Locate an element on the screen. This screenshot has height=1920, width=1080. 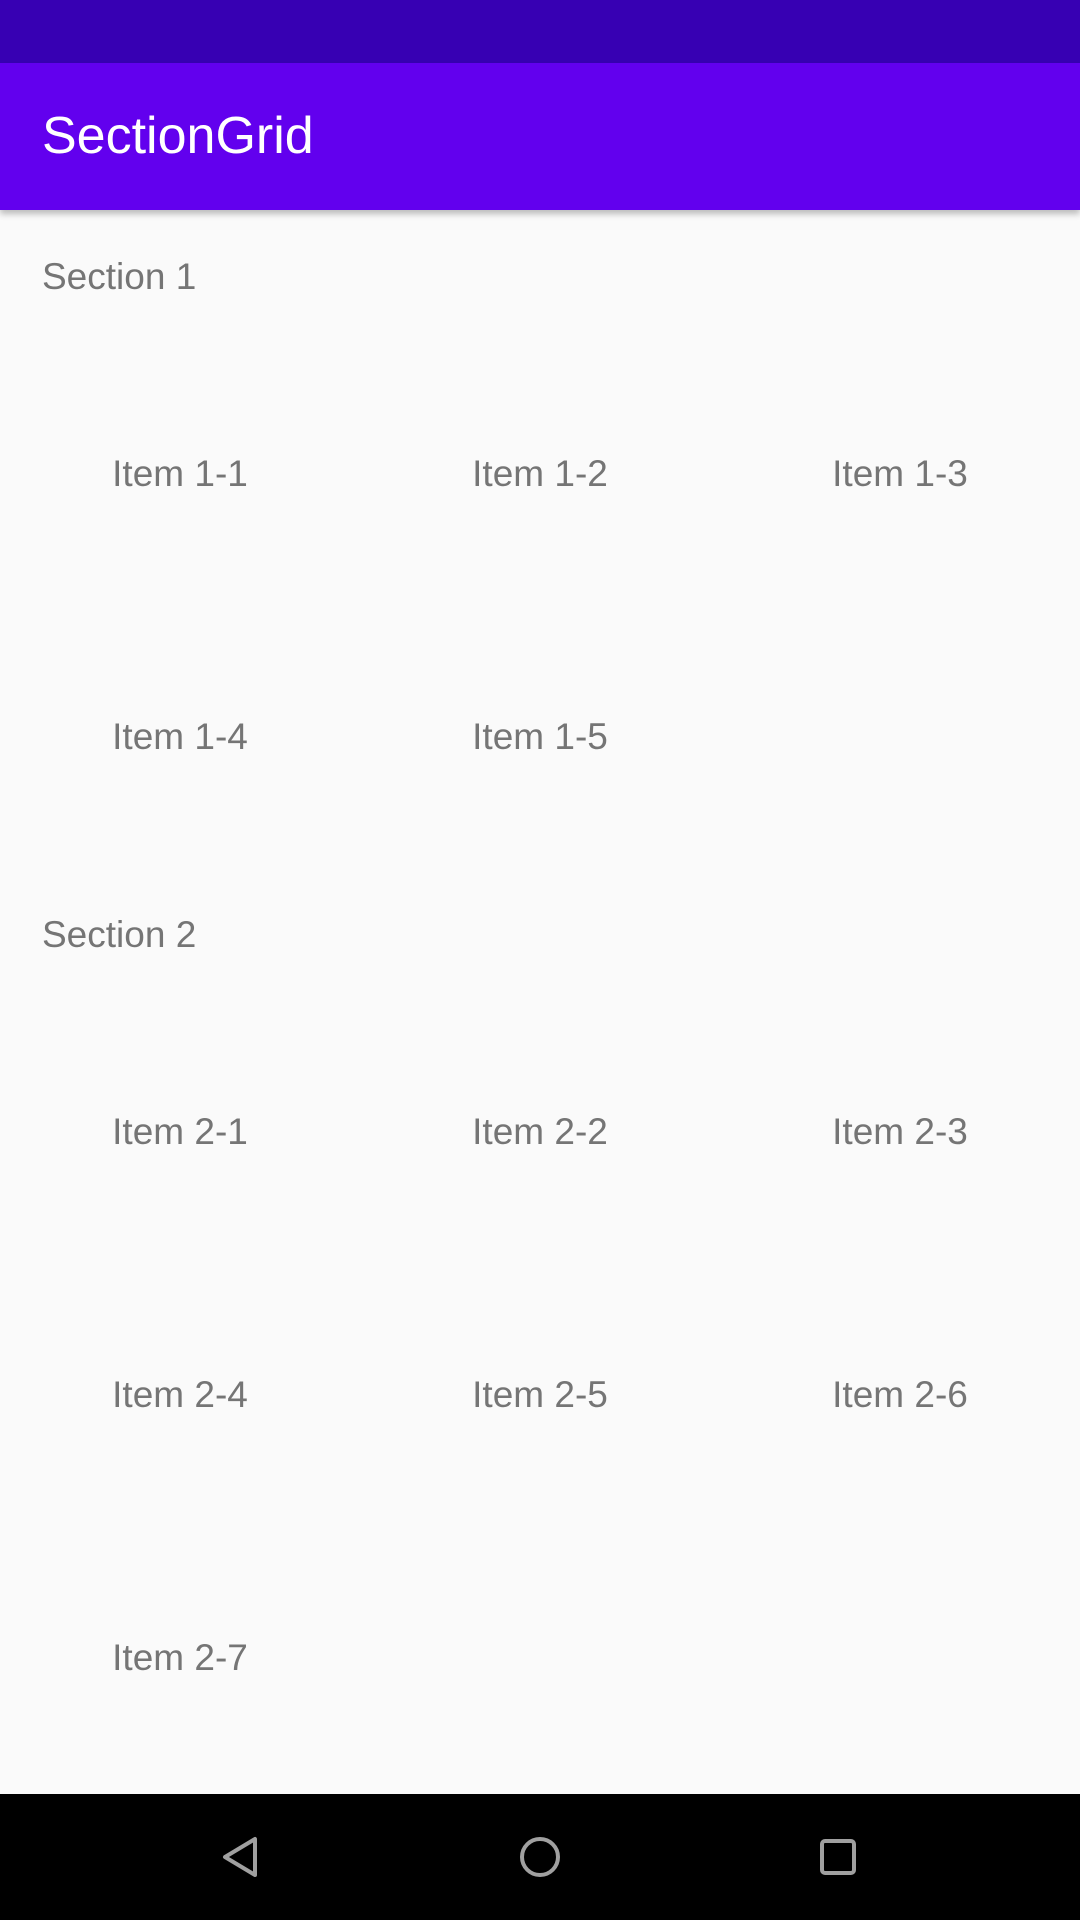
app-bar: SectionGrid is located at coordinates (540, 136).